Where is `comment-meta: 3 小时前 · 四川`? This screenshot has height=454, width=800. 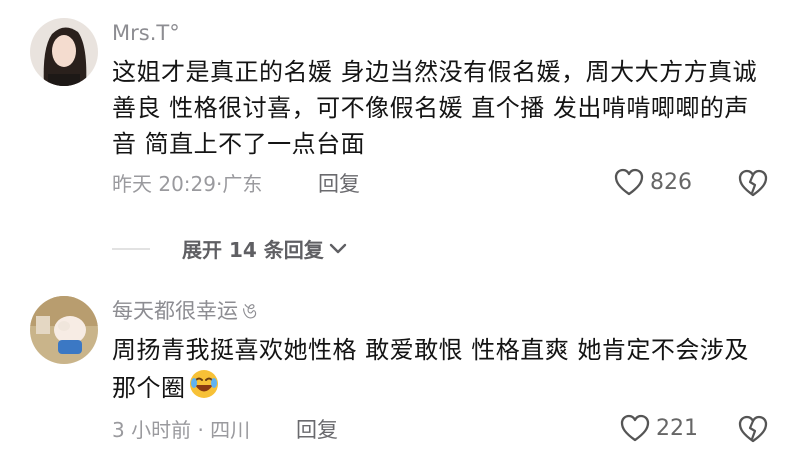 comment-meta: 3 小时前 · 四川 is located at coordinates (181, 430).